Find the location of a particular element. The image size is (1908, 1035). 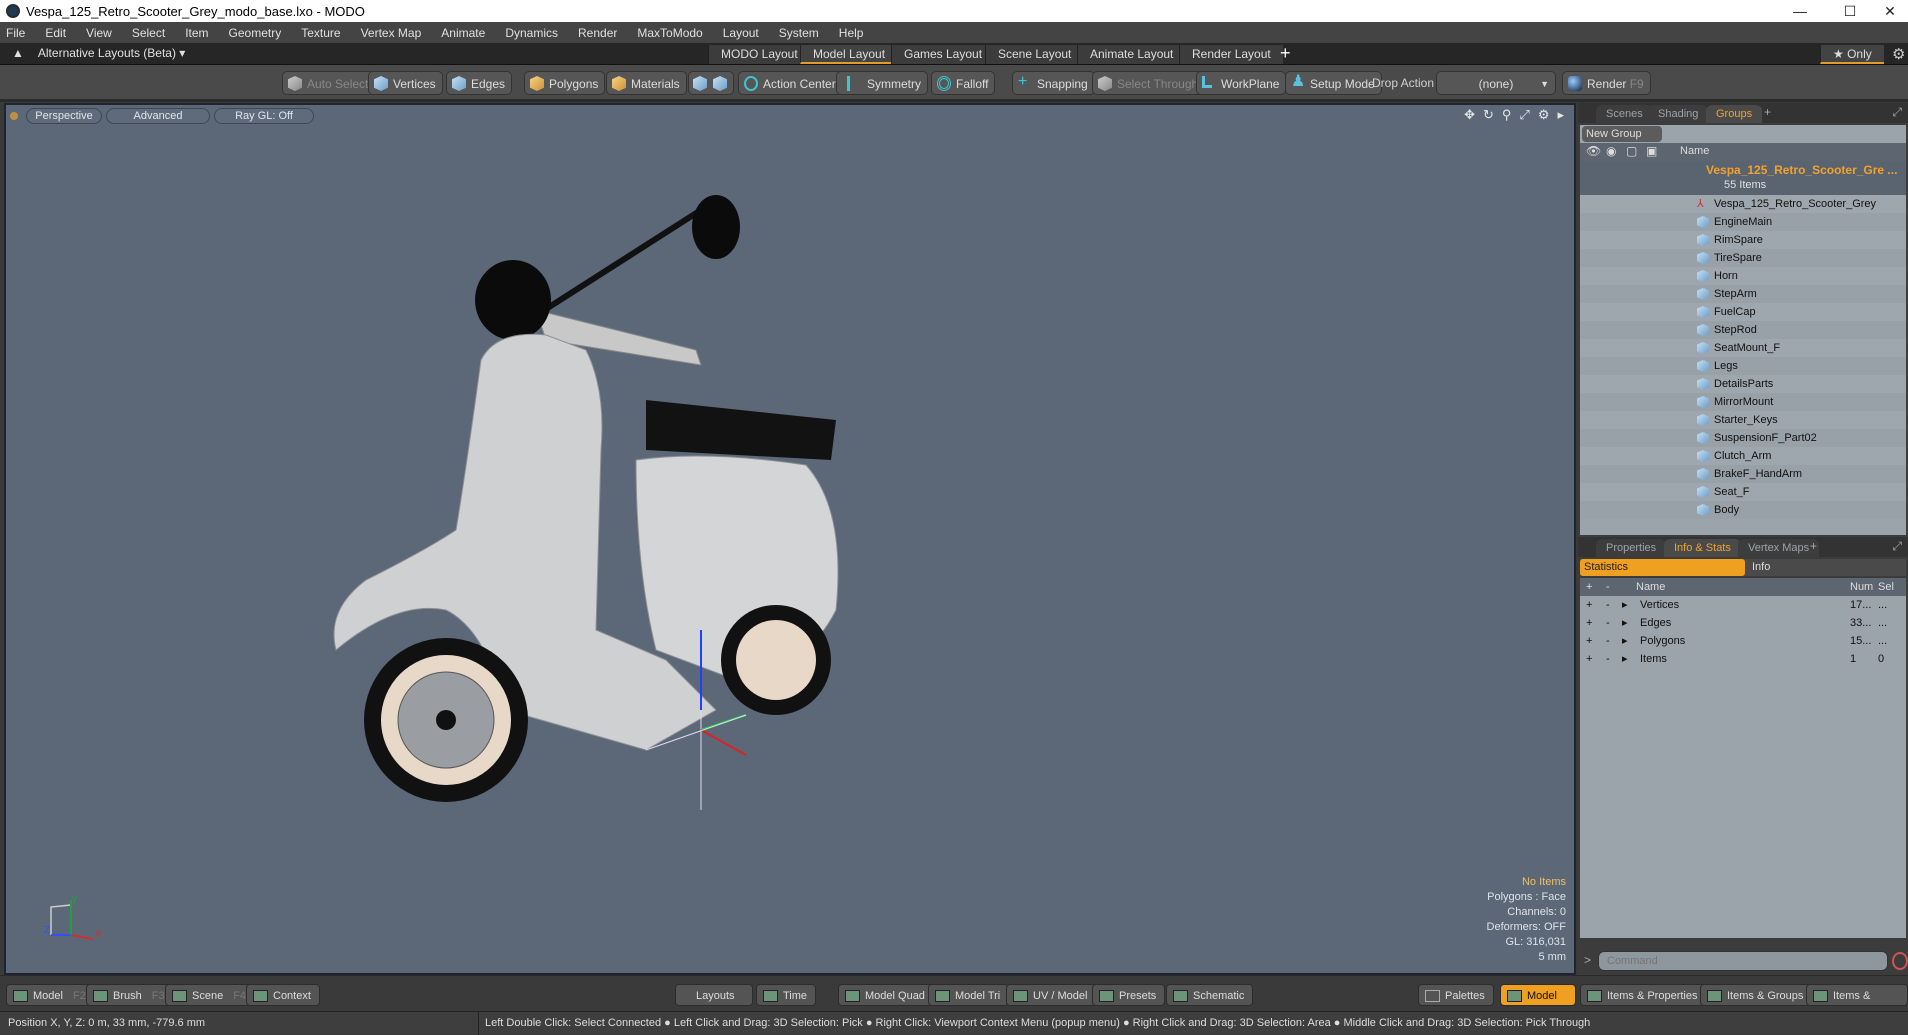

tab-uv-model: UV / Model is located at coordinates (1051, 995).